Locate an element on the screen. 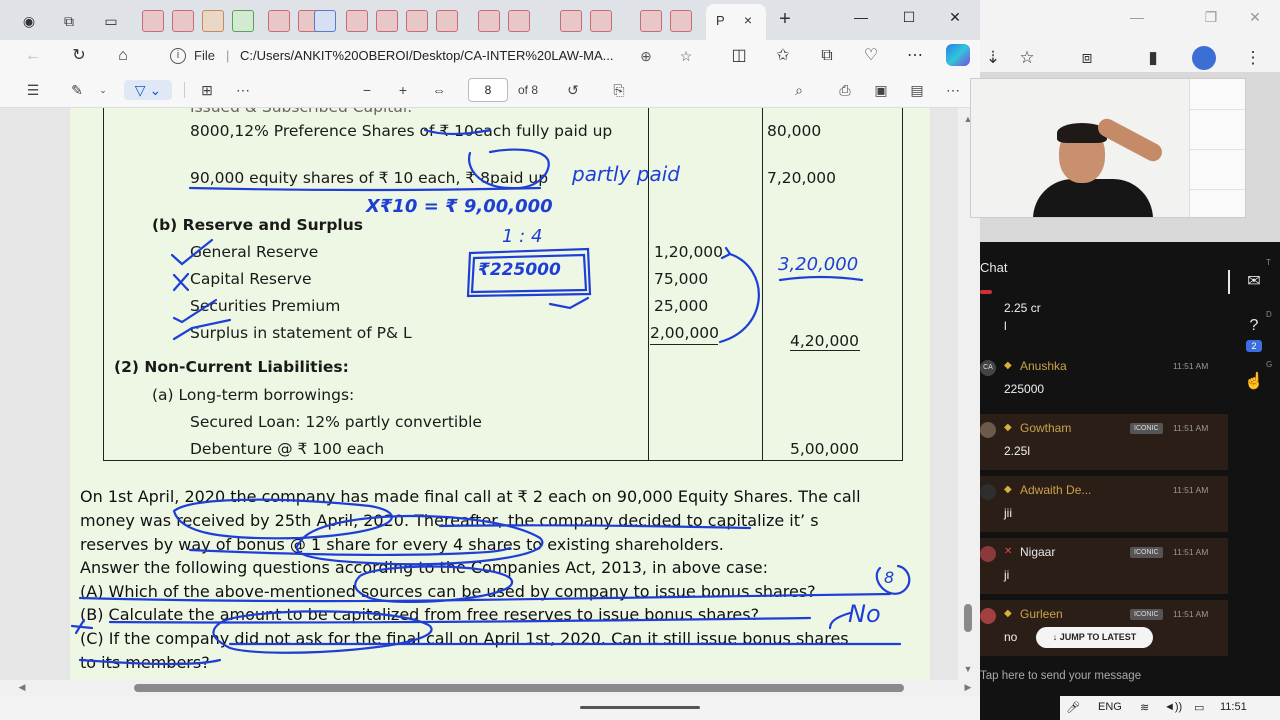 Image resolution: width=1280 pixels, height=720 pixels. horizontal-scroll-thumb is located at coordinates (519, 688).